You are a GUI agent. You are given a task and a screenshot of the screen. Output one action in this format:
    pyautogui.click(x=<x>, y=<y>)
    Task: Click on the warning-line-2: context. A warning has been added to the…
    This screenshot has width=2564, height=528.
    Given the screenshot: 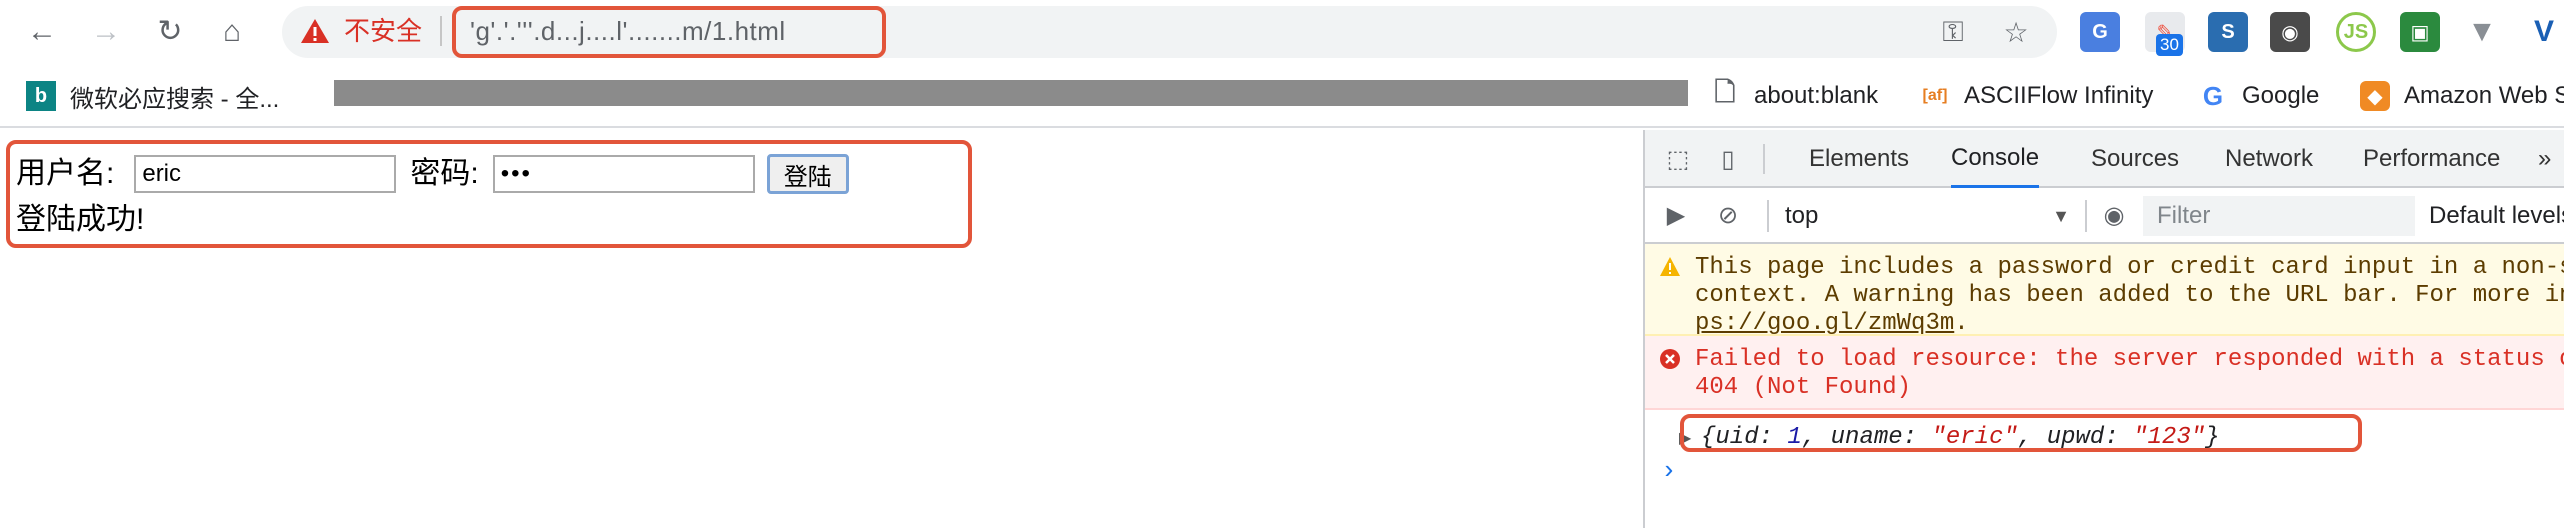 What is the action you would take?
    pyautogui.click(x=2129, y=295)
    